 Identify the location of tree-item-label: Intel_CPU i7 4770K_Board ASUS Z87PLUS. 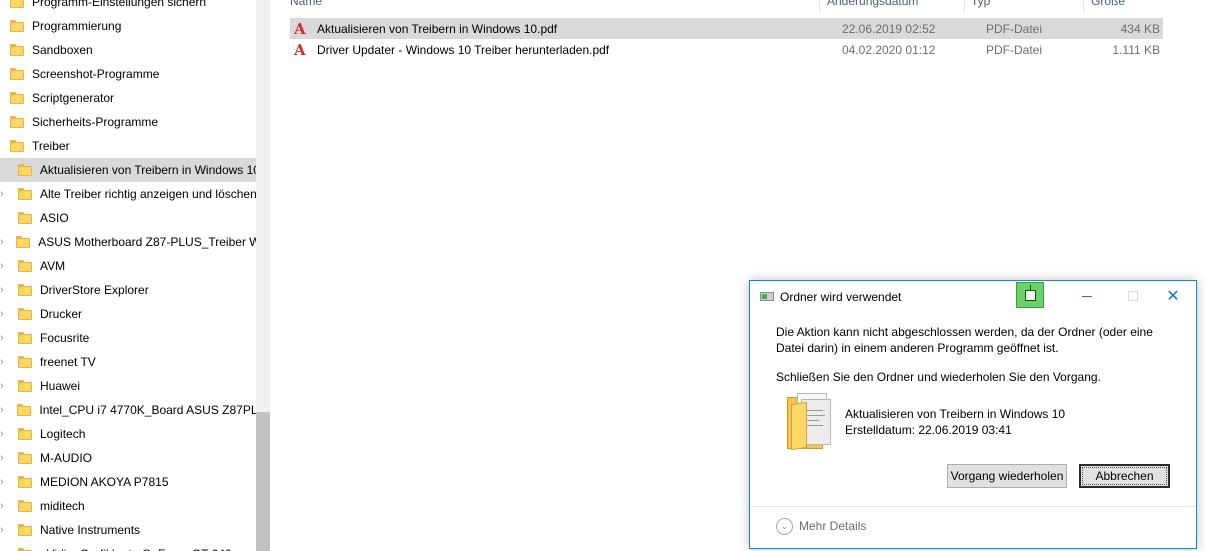
(147, 410).